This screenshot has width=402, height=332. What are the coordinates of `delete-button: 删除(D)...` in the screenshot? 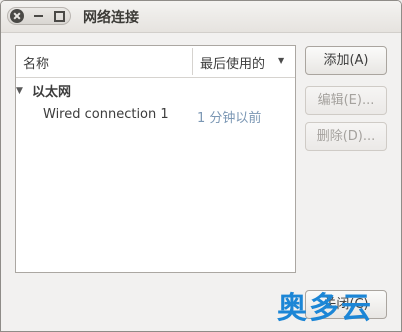 It's located at (346, 136).